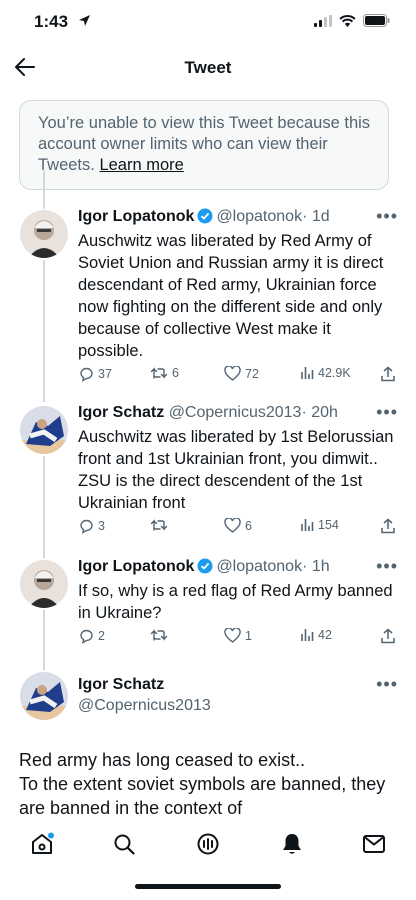  I want to click on home-indicator, so click(208, 886).